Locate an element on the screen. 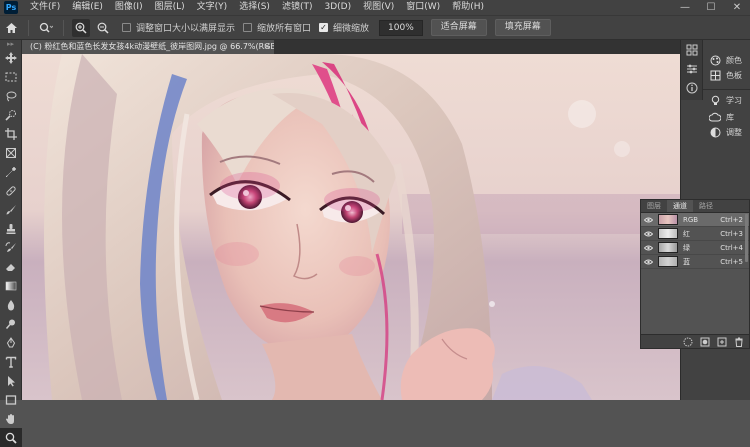  libraries-panel-button: 库 is located at coordinates (726, 117).